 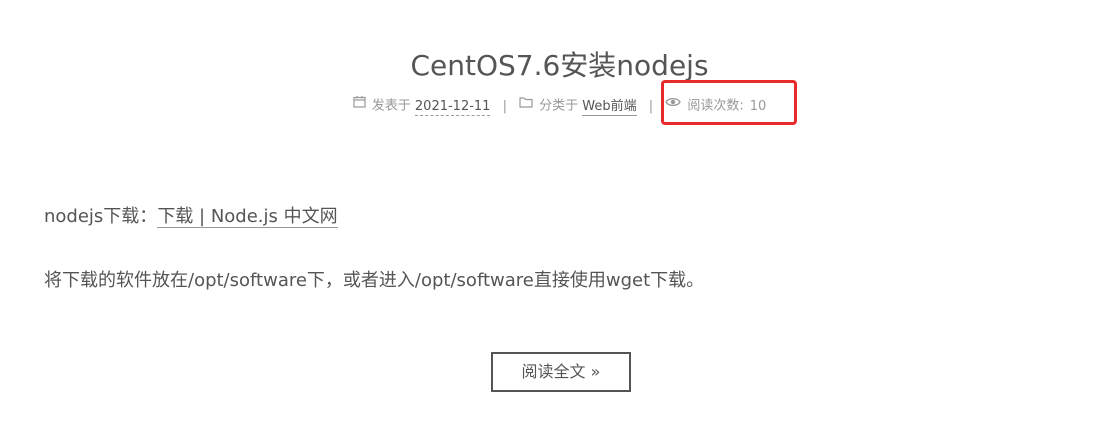 I want to click on post-meta: 发表于 2021-12-11 | 分类于 Web前端 | 阅读次数: 10, so click(x=559, y=106).